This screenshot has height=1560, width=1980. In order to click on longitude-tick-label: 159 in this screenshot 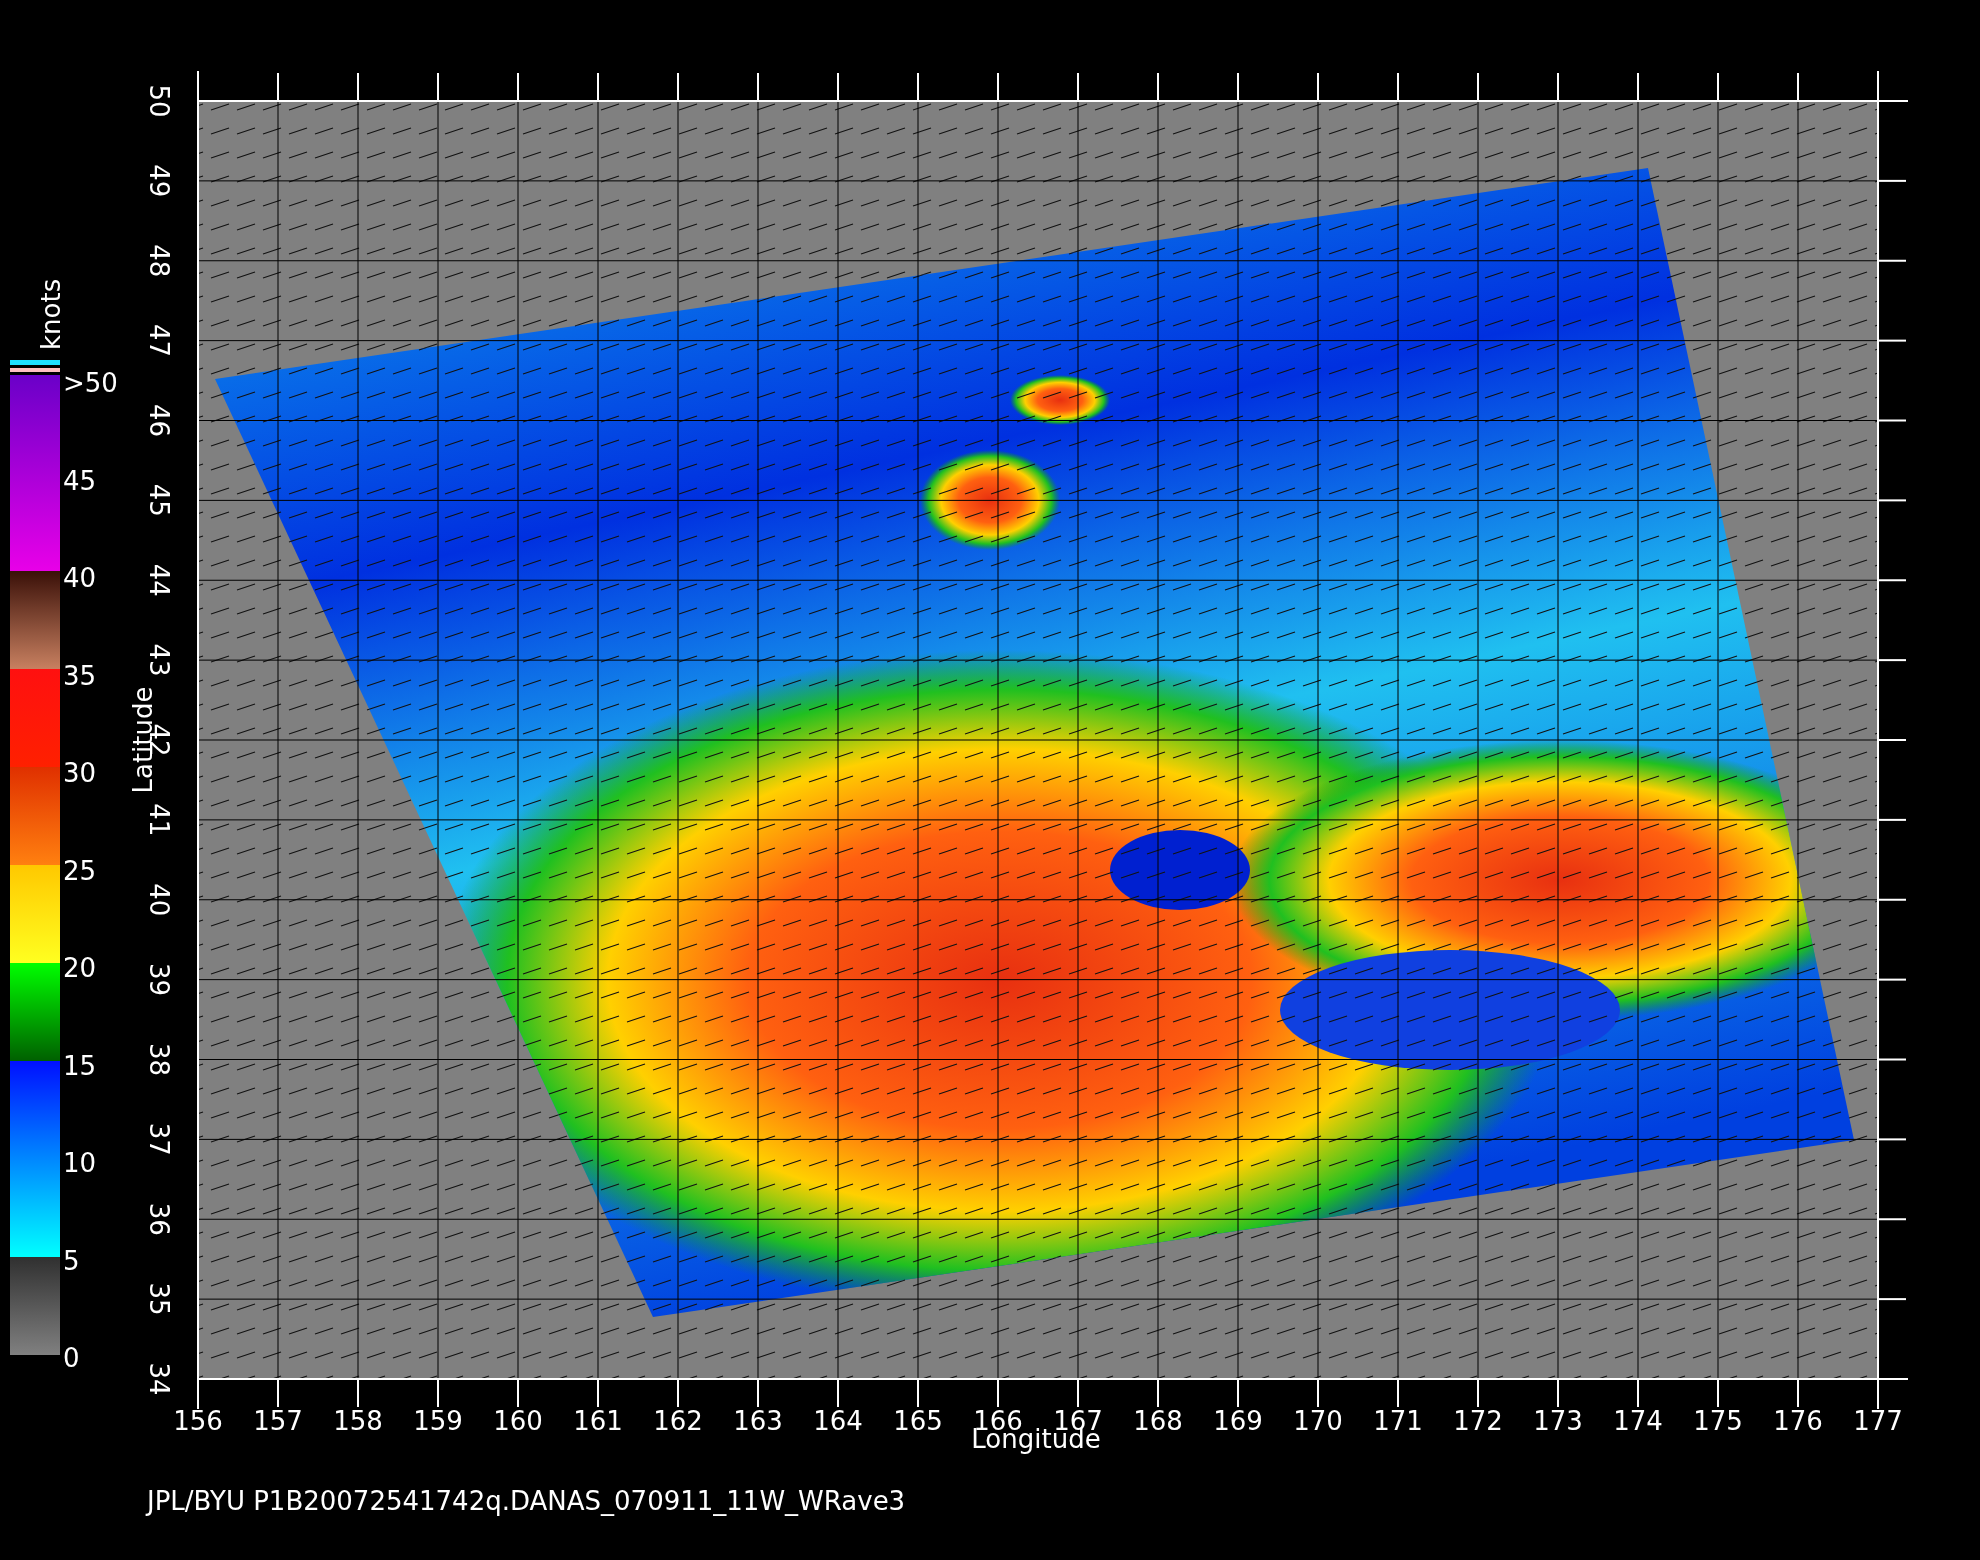, I will do `click(438, 1421)`.